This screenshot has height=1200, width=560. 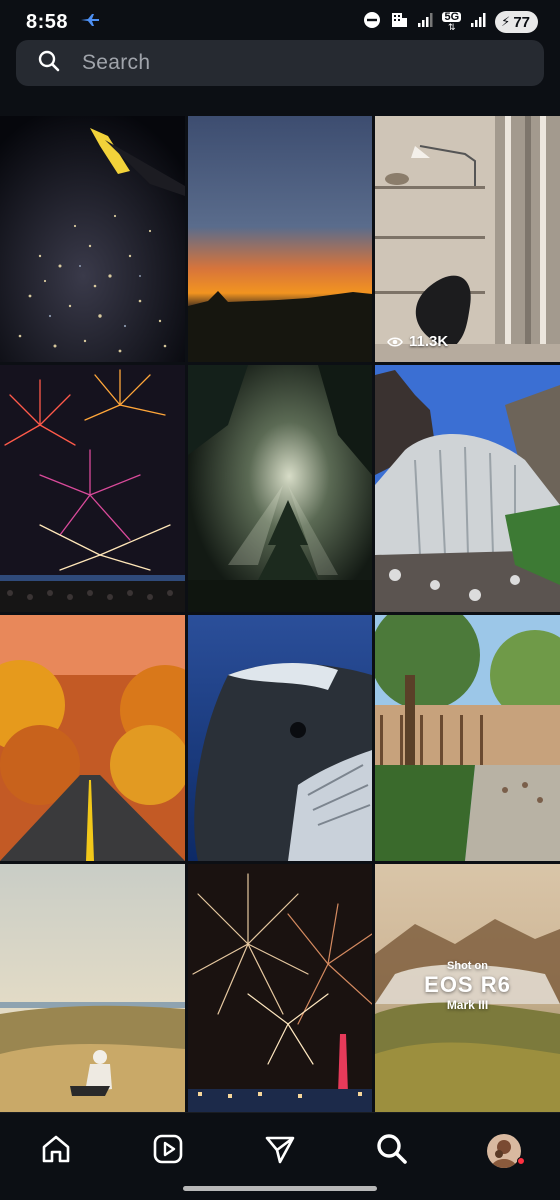 What do you see at coordinates (372, 22) in the screenshot?
I see `do-not-disturb-icon` at bounding box center [372, 22].